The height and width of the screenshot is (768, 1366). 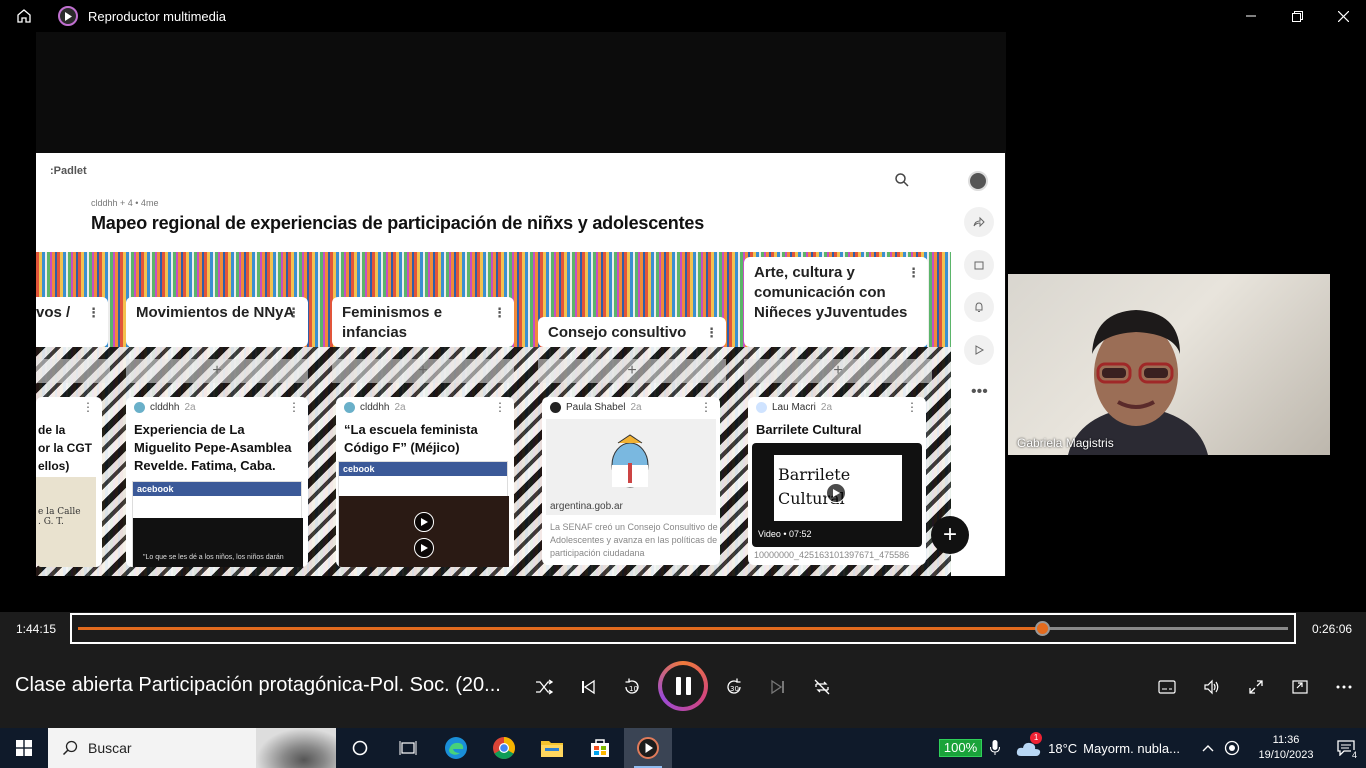 What do you see at coordinates (423, 514) in the screenshot?
I see `post-thumbnail: cebook` at bounding box center [423, 514].